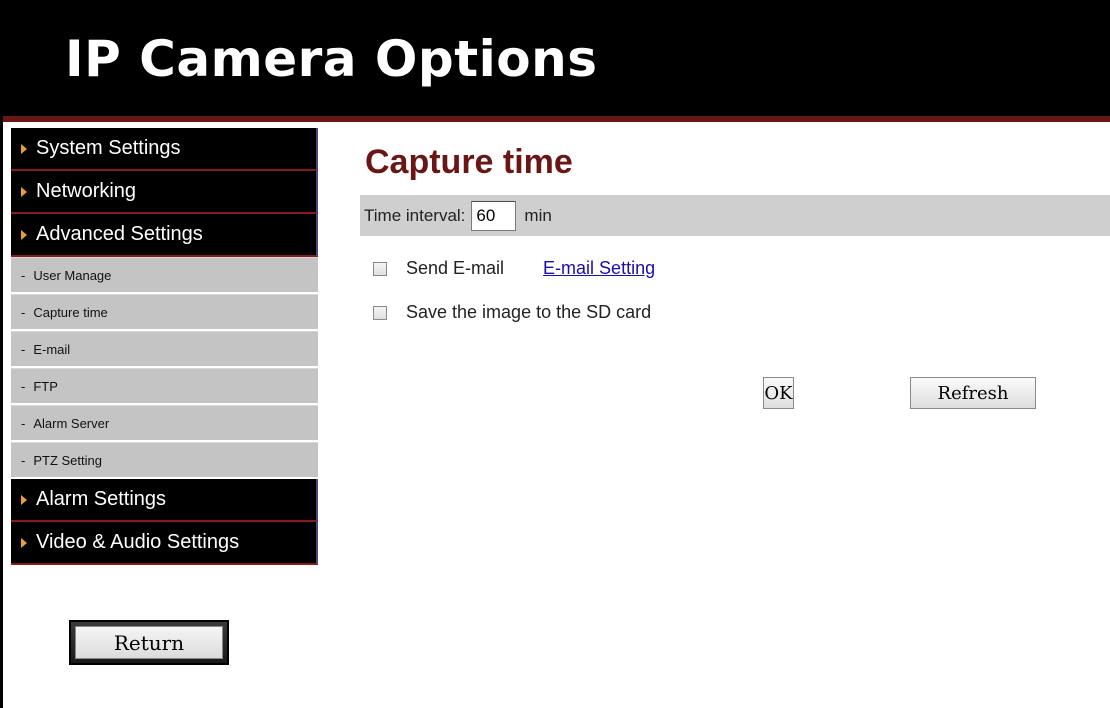 The image size is (1110, 708). What do you see at coordinates (71, 423) in the screenshot?
I see `sidebar-subitem-label: Alarm Server` at bounding box center [71, 423].